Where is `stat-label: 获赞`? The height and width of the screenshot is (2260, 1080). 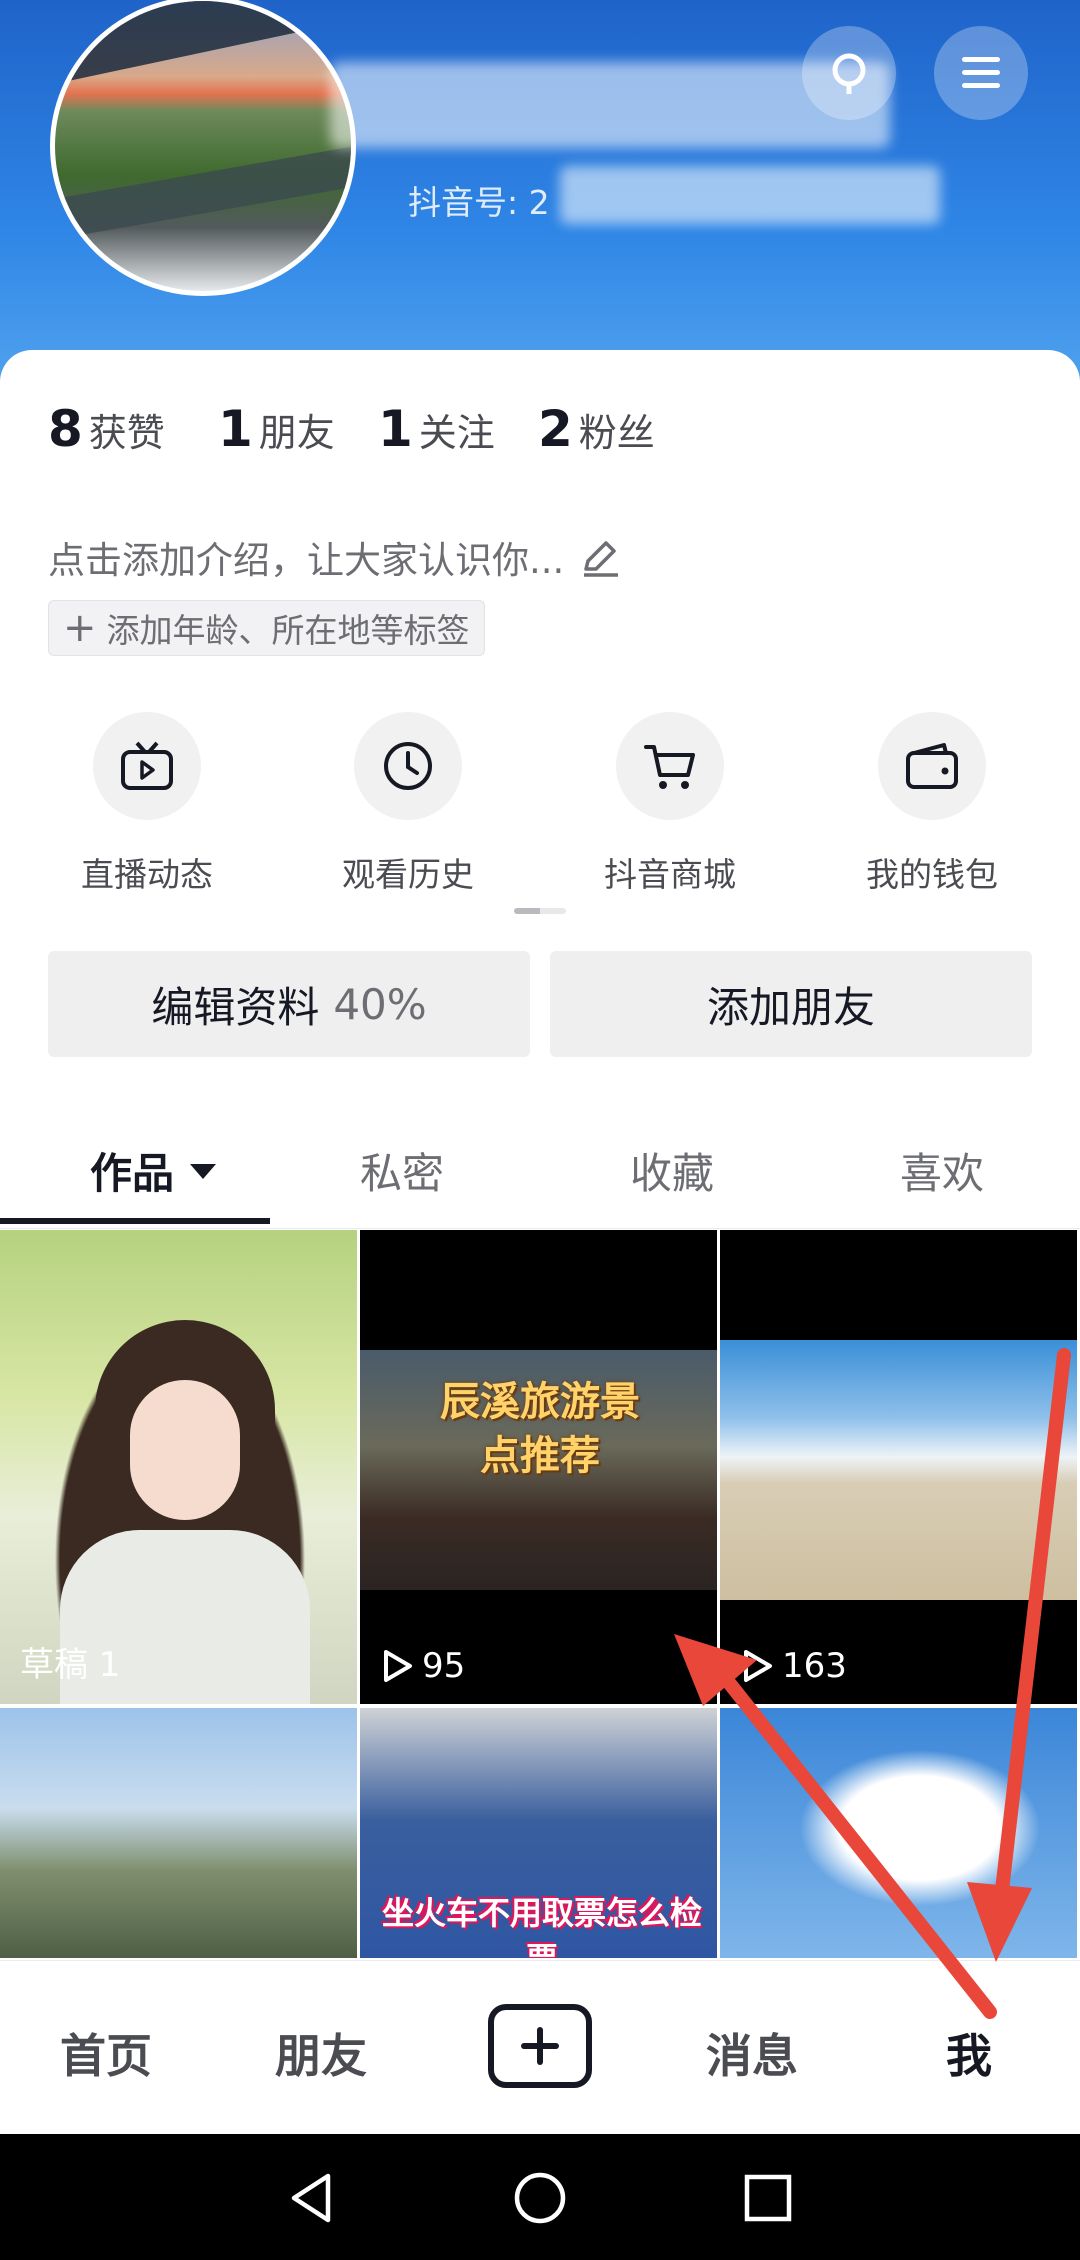 stat-label: 获赞 is located at coordinates (126, 433).